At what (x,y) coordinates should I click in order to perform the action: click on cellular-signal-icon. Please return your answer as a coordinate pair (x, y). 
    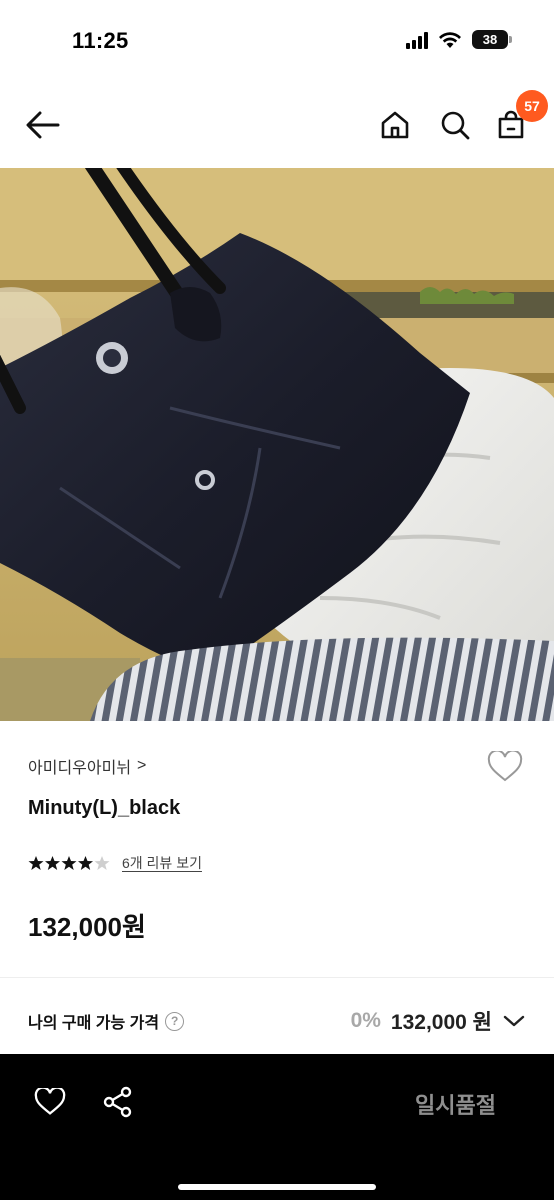
    Looking at the image, I should click on (417, 40).